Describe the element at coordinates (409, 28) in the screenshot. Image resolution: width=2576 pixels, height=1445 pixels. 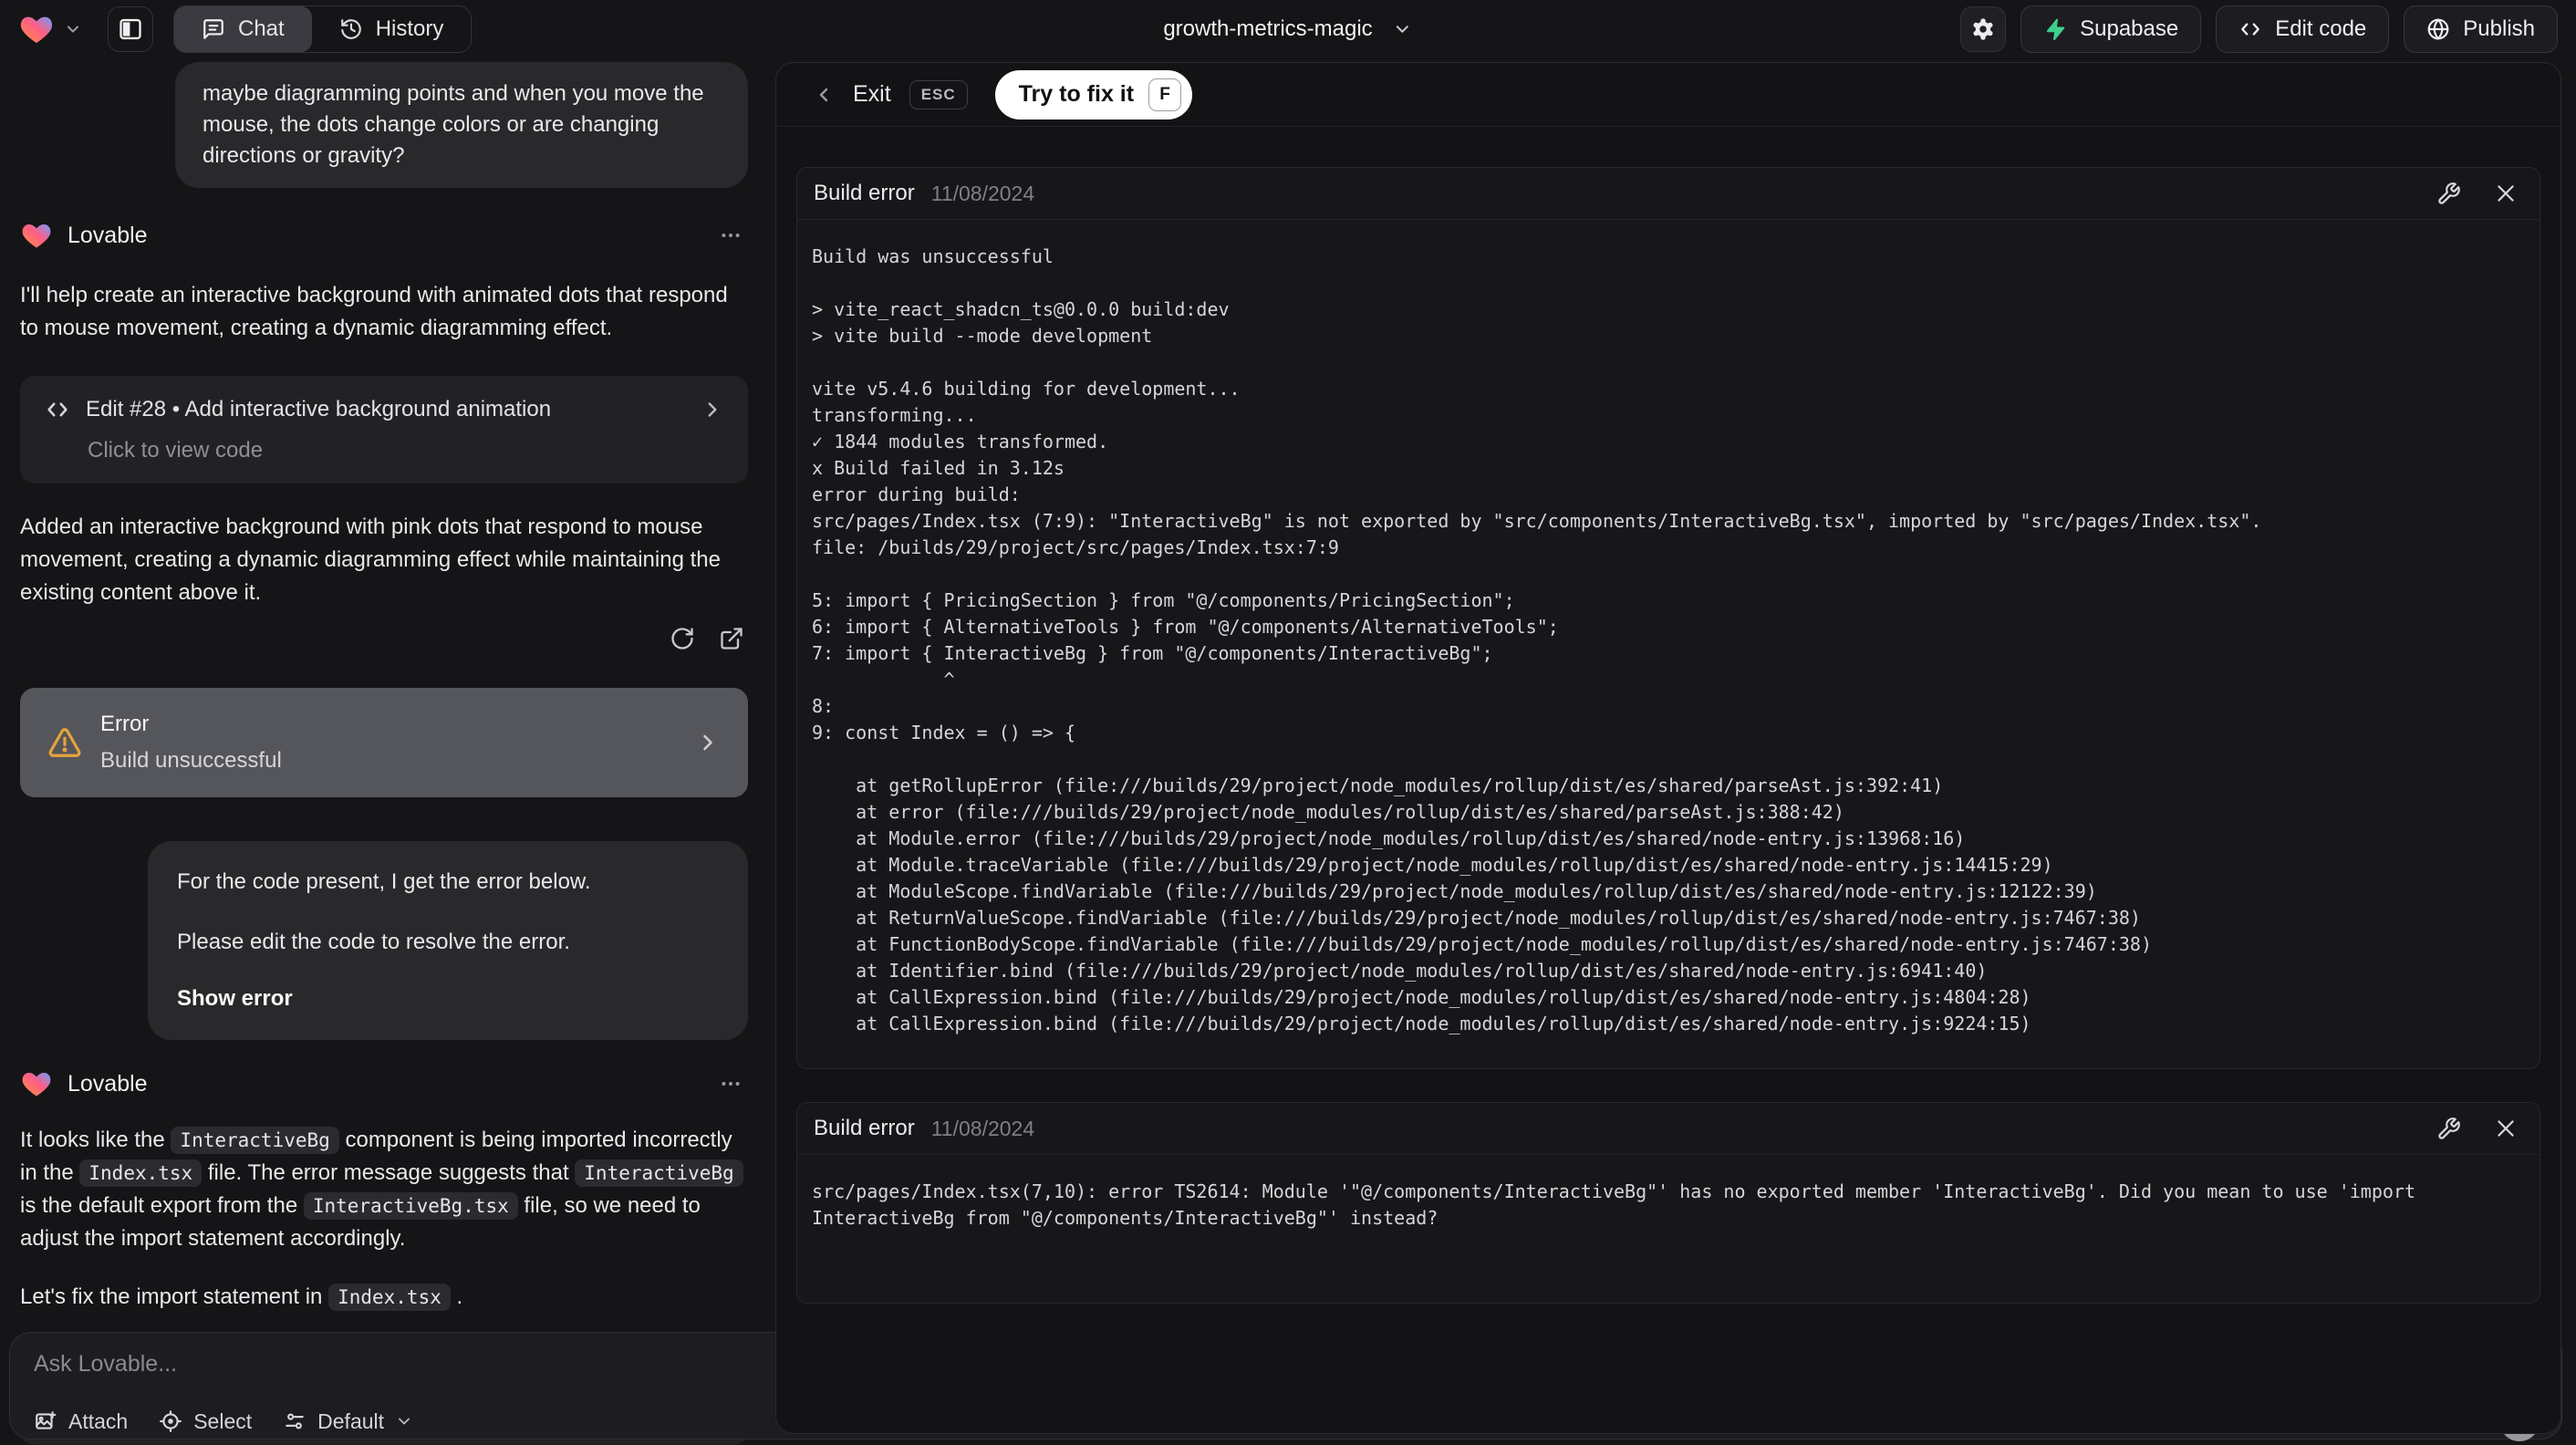
I see `tab-history-label: History` at that location.